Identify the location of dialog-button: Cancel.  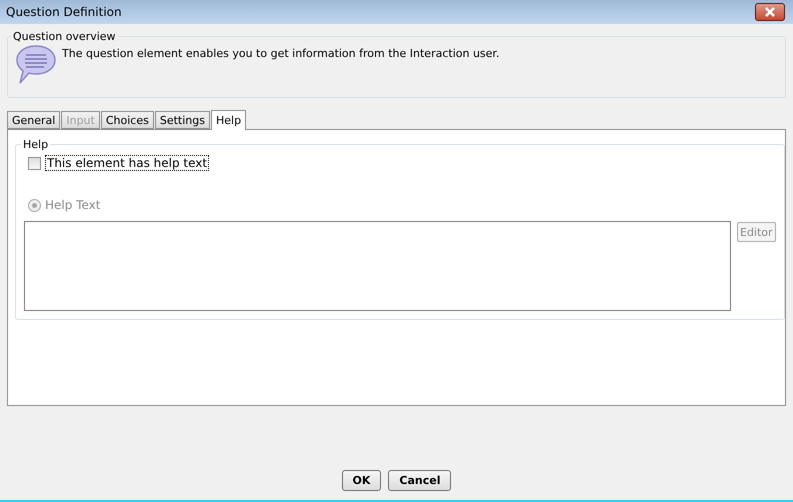
(420, 480).